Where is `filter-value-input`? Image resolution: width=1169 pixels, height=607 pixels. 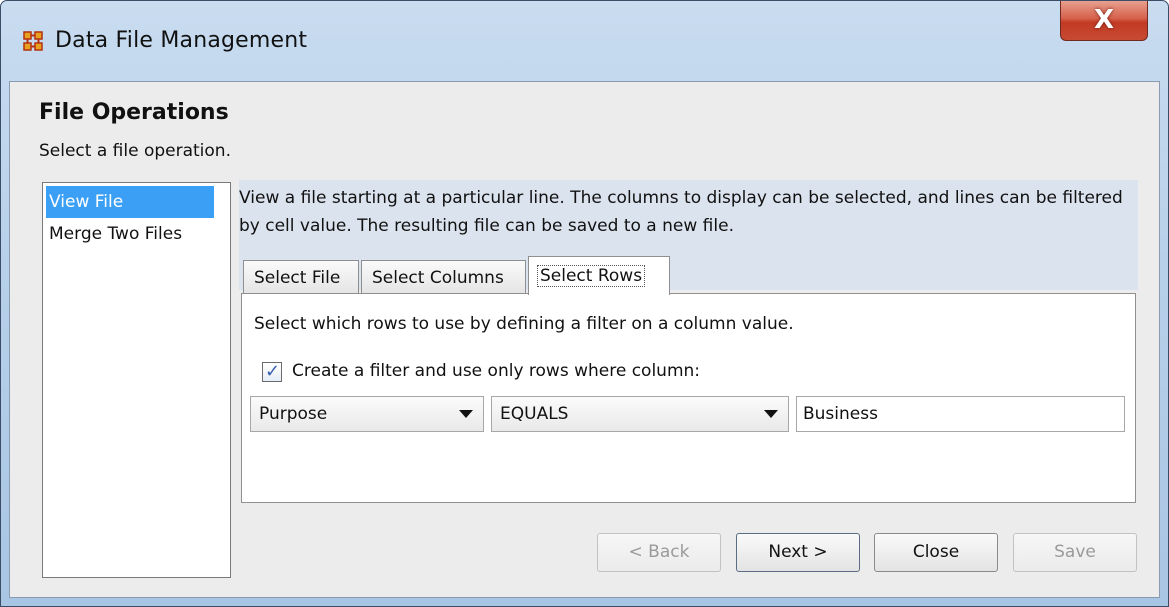 filter-value-input is located at coordinates (953, 414).